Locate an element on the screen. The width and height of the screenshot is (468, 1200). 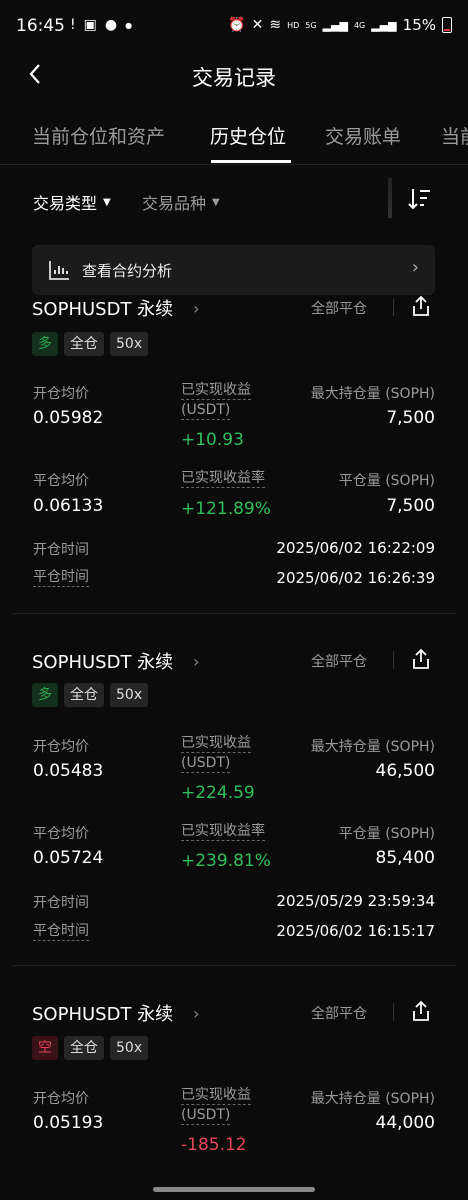
wifi-icon: ≋ is located at coordinates (275, 25).